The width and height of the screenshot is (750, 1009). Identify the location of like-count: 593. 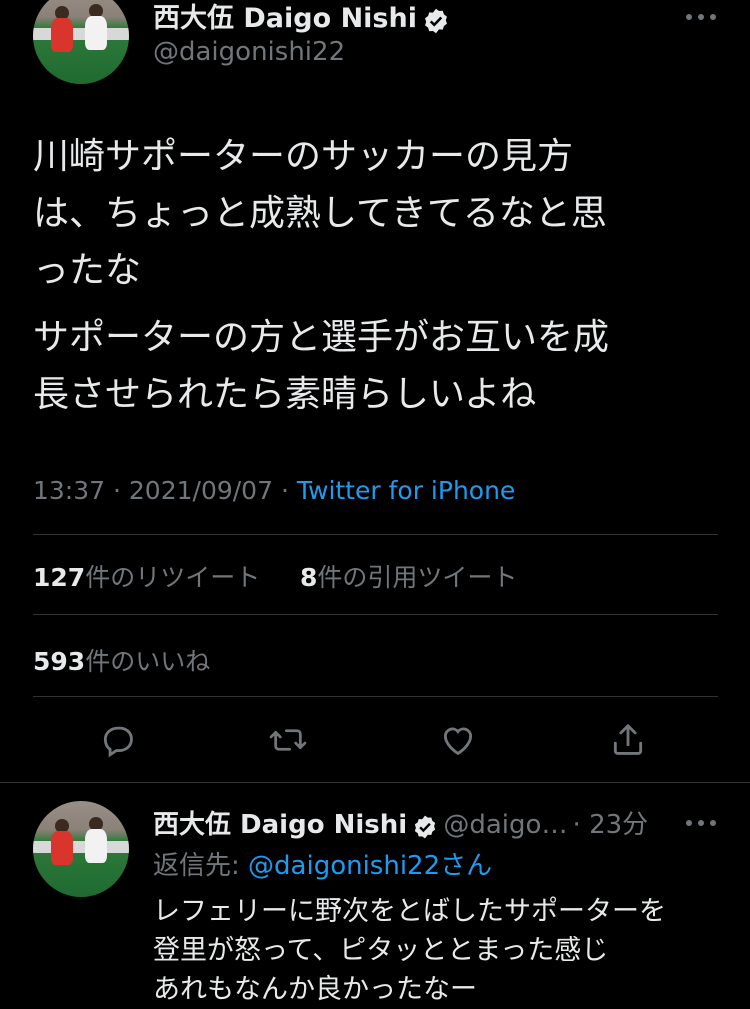
(59, 661).